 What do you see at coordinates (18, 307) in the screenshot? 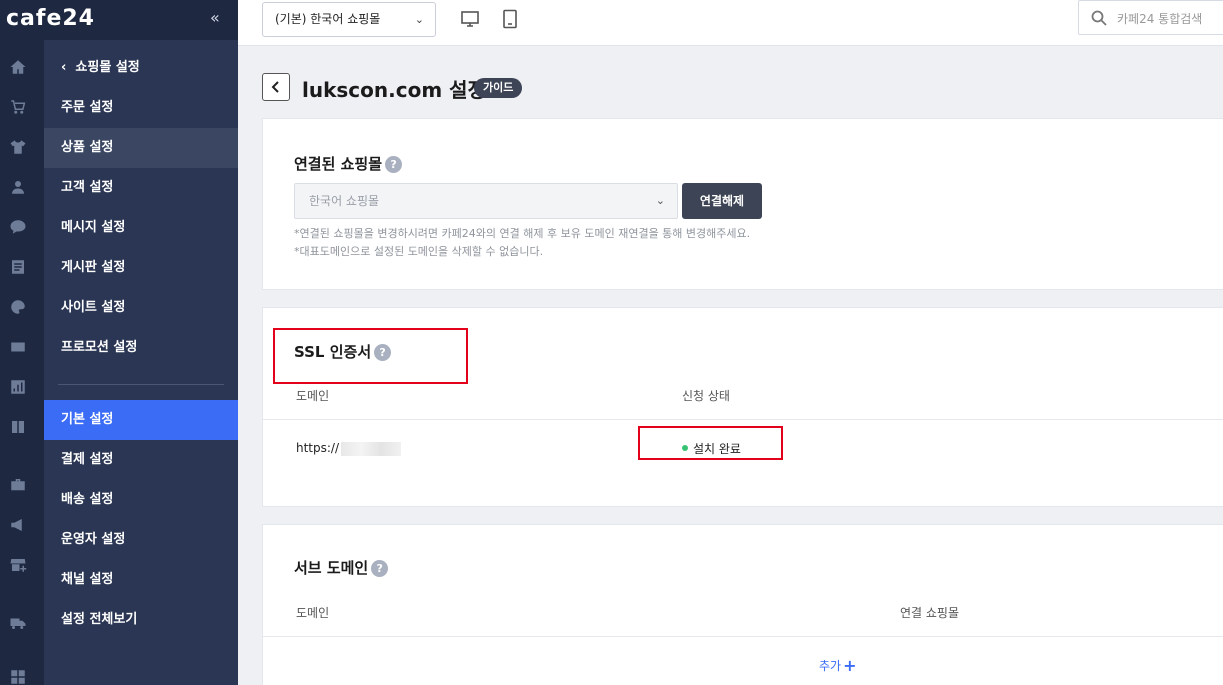
I see `palette-icon` at bounding box center [18, 307].